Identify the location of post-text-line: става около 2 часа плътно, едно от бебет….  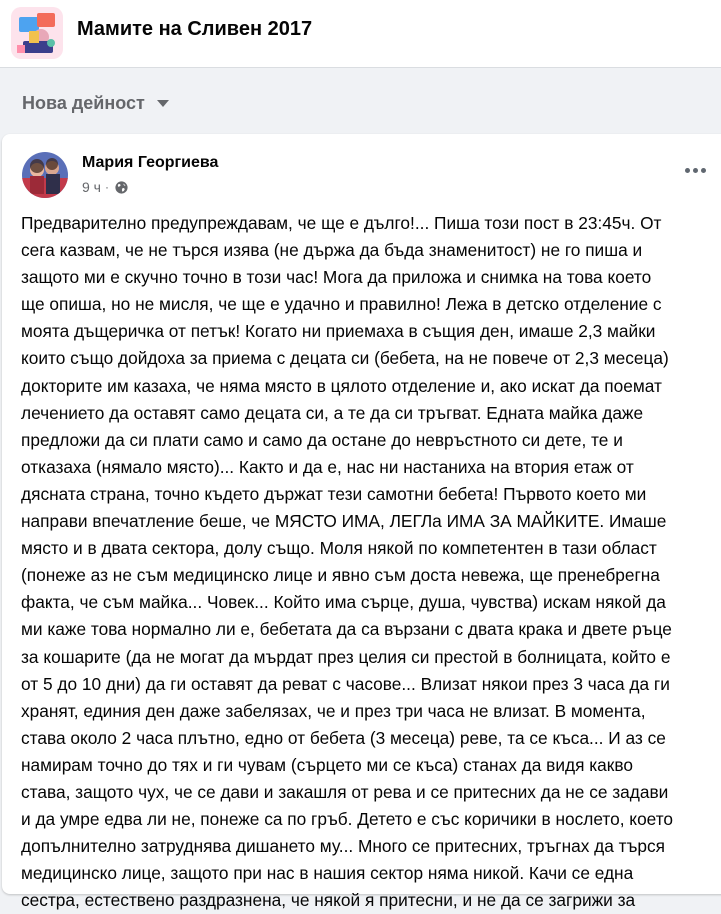
(343, 737).